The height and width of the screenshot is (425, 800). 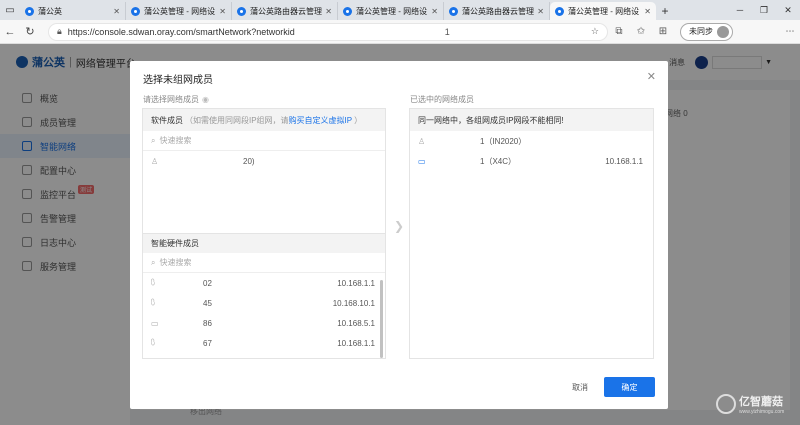 I want to click on selected-members-header: 同一网络中，各组网成员IP网段不能相同!, so click(x=531, y=120).